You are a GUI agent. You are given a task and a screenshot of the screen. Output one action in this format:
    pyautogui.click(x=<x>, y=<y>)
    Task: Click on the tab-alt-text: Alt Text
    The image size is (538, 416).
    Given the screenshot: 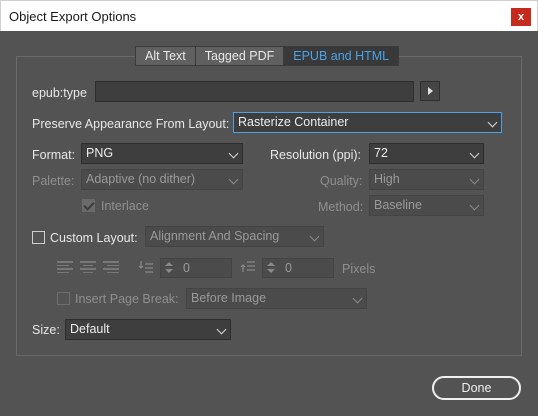 What is the action you would take?
    pyautogui.click(x=166, y=56)
    